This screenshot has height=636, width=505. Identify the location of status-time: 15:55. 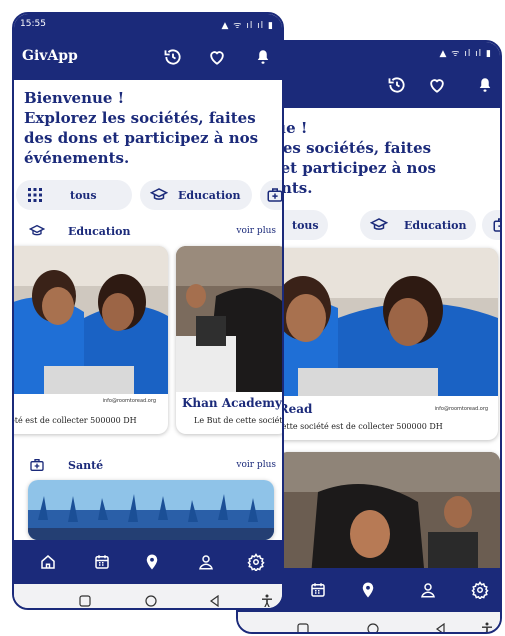
(33, 24).